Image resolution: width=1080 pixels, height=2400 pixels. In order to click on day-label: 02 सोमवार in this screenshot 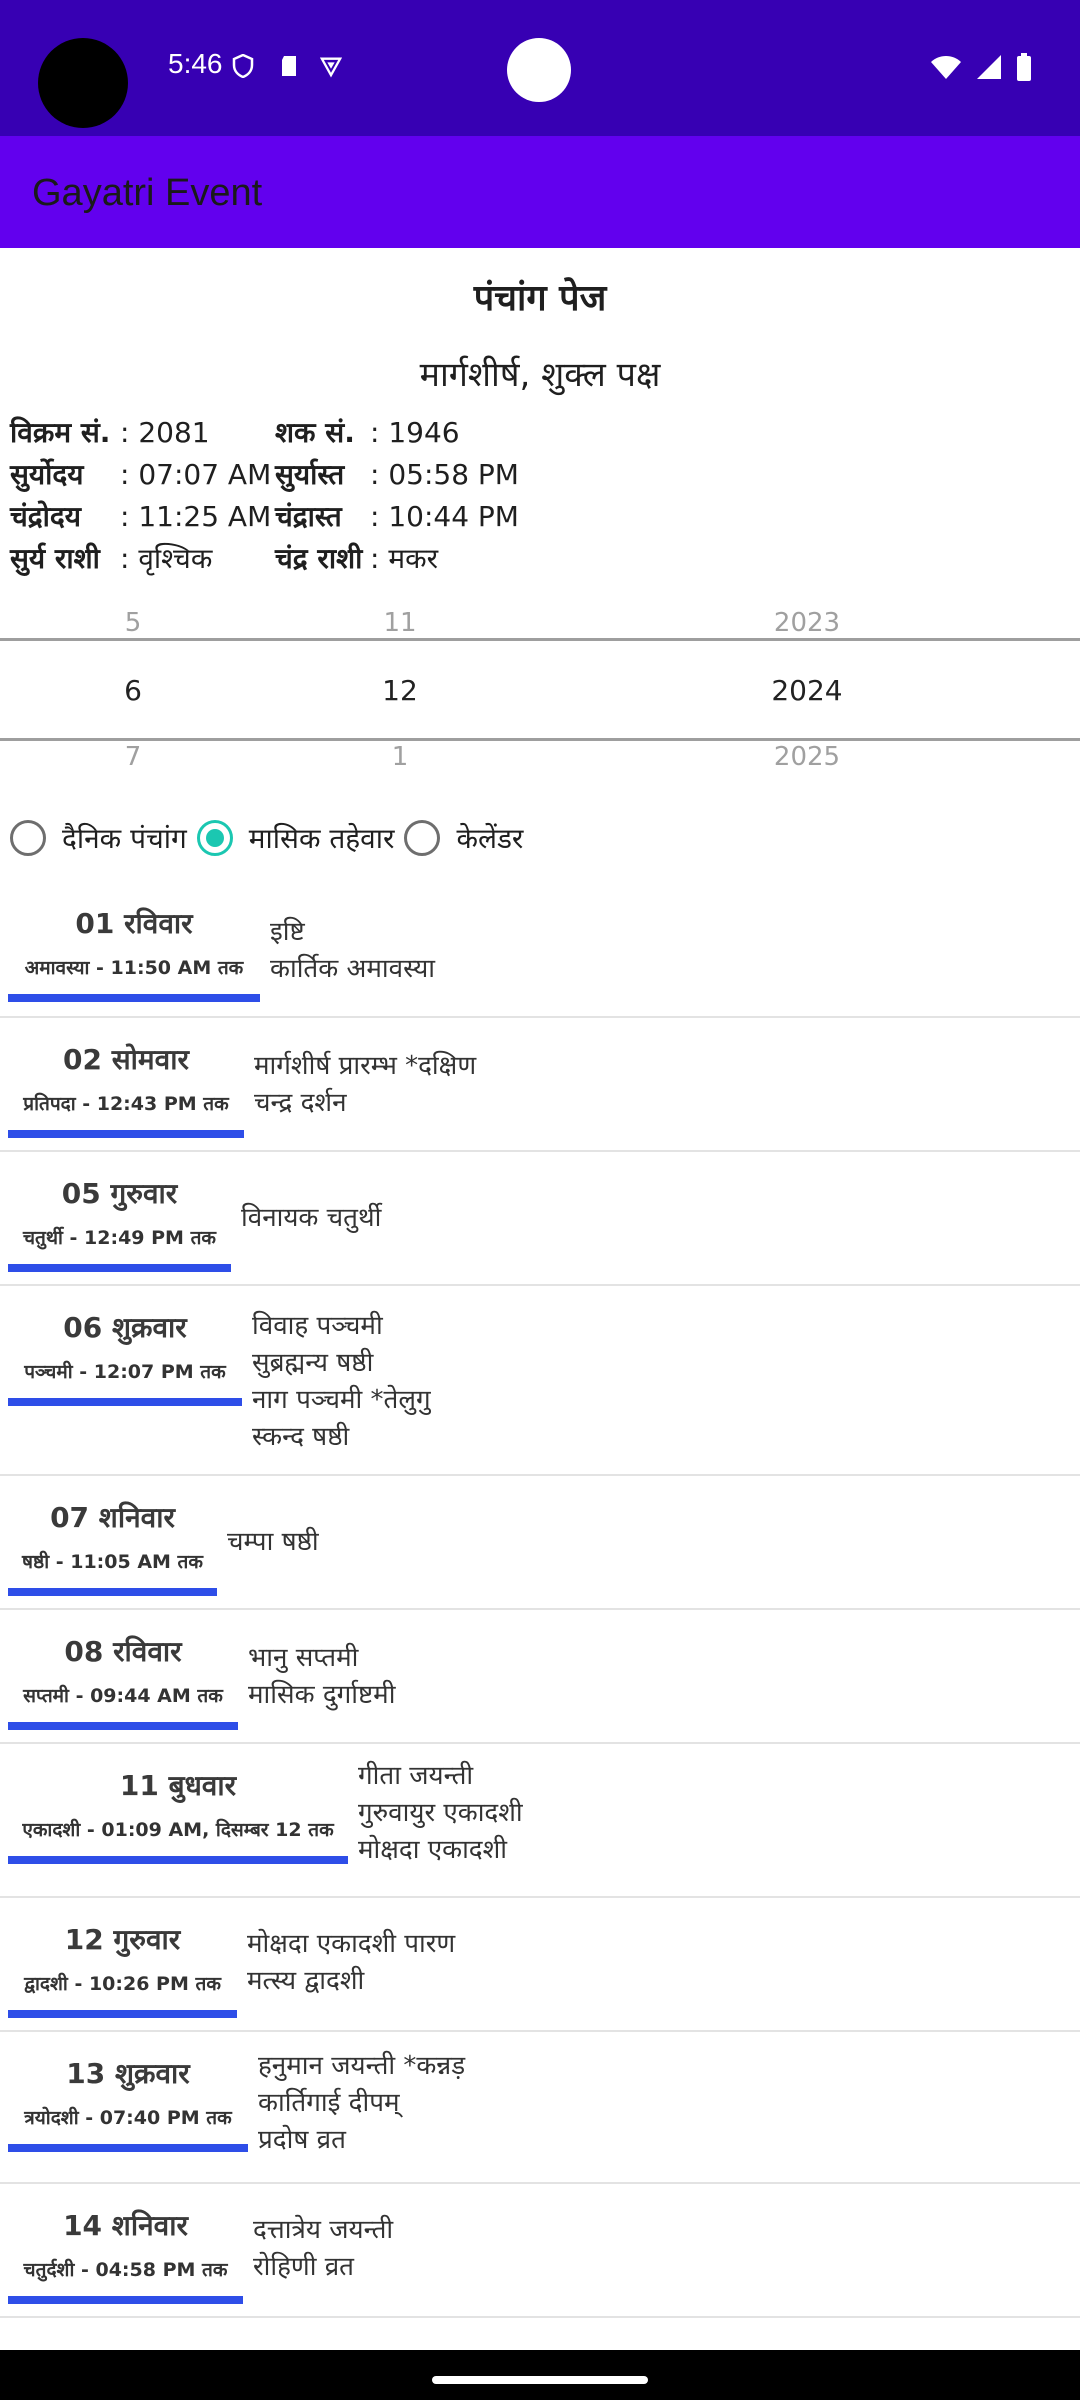, I will do `click(126, 1059)`.